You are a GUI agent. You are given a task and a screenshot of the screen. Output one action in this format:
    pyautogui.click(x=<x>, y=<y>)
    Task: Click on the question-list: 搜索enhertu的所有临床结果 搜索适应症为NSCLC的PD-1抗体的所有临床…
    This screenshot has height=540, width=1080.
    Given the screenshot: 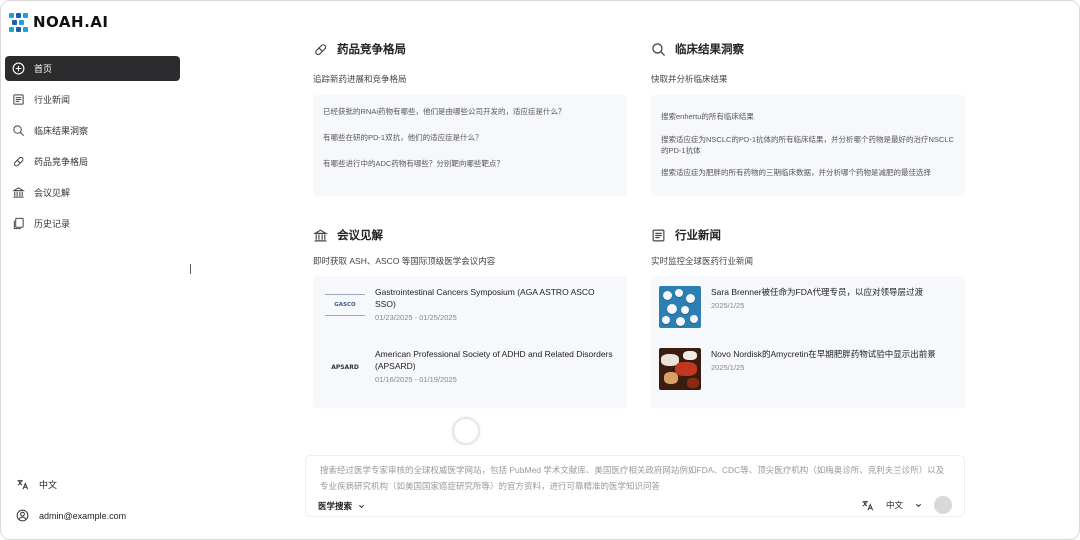 What is the action you would take?
    pyautogui.click(x=808, y=145)
    